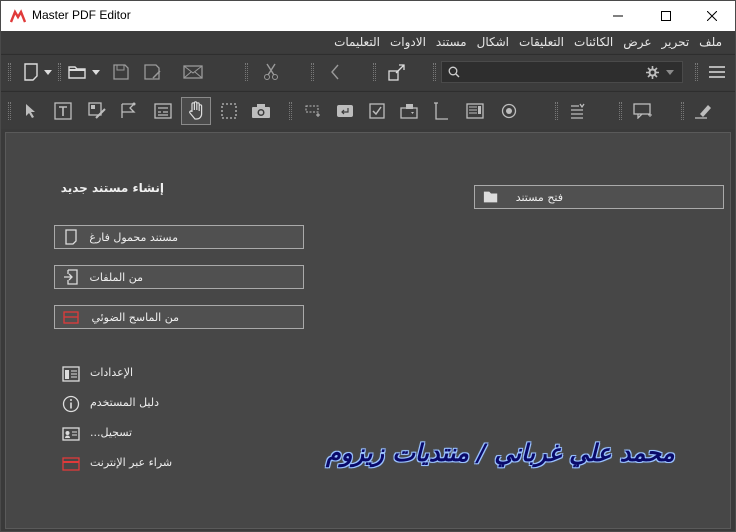  Describe the element at coordinates (179, 277) in the screenshot. I see `from-files-button: من الملفات` at that location.